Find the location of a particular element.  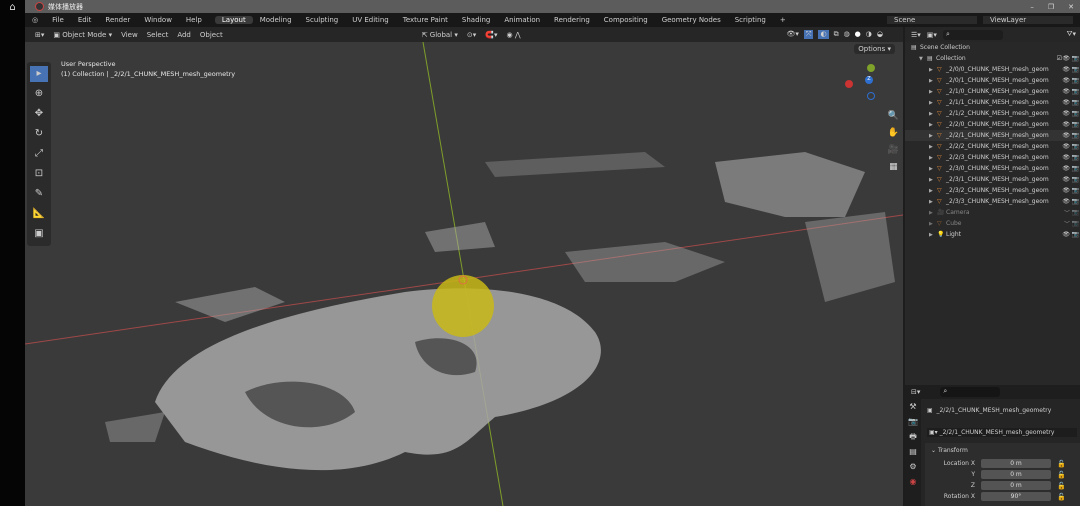

editor-type-icon: ⊟▾ is located at coordinates (915, 392).